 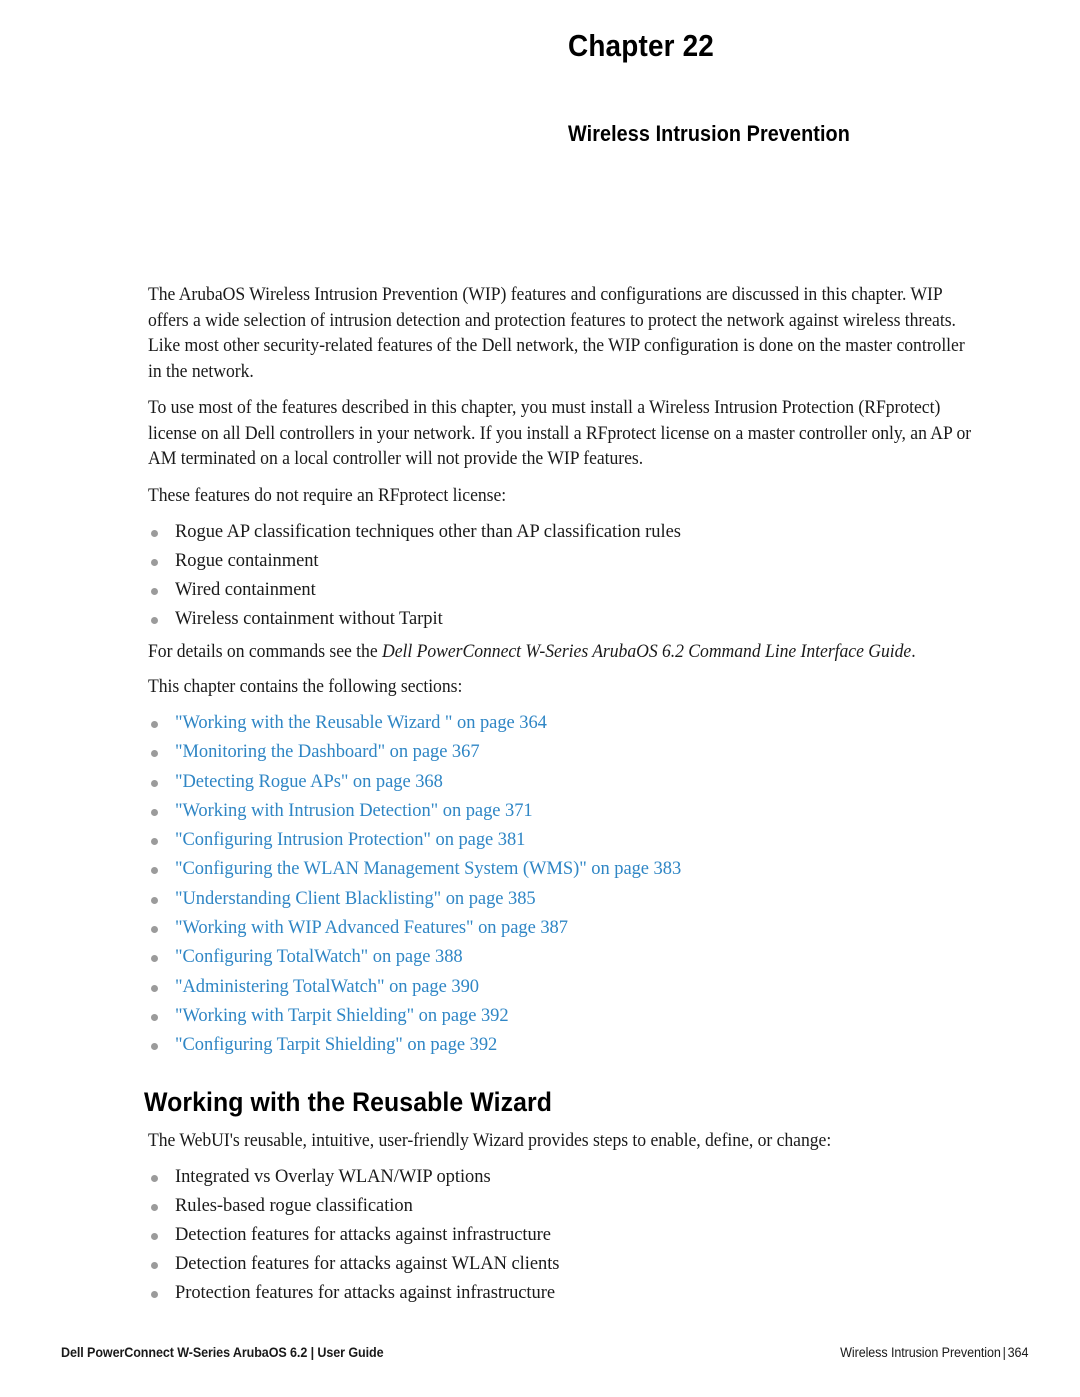 What do you see at coordinates (798, 87) in the screenshot?
I see `chapter-heading-block: Chapter 22 Wireless Intrusion Prevention` at bounding box center [798, 87].